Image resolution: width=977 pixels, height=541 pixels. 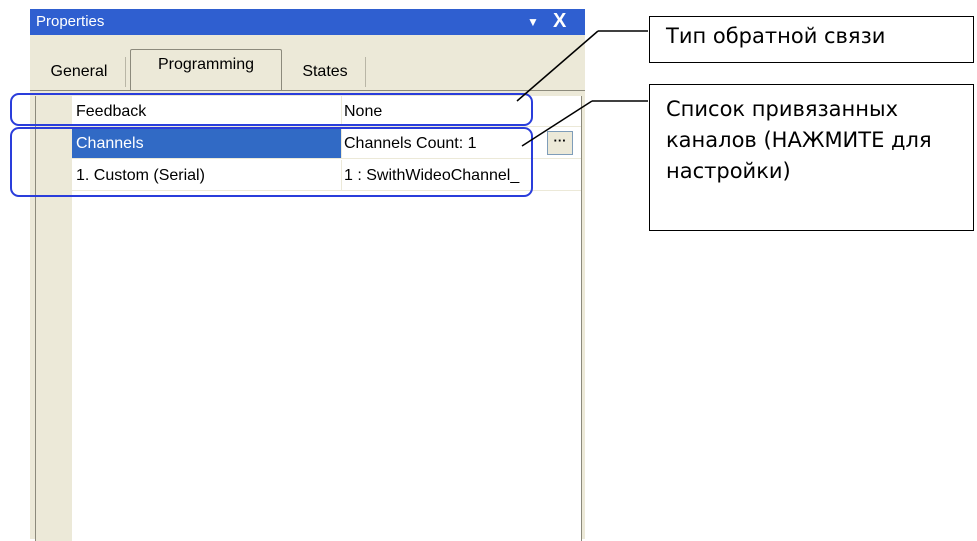 What do you see at coordinates (271, 109) in the screenshot?
I see `feedback-highlight` at bounding box center [271, 109].